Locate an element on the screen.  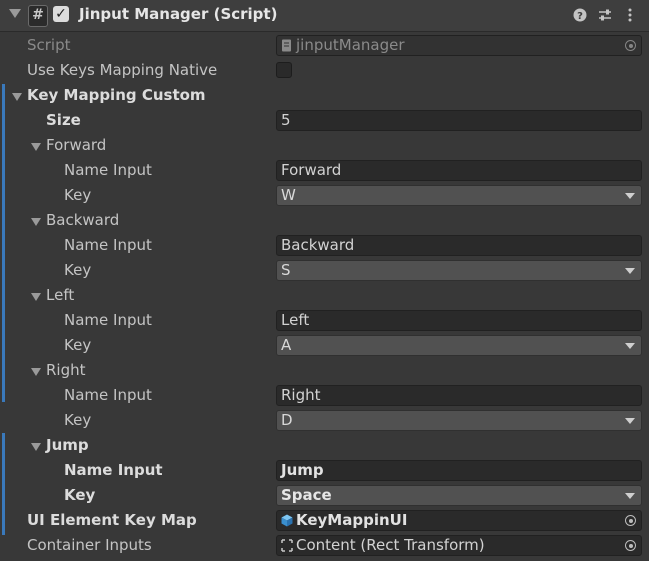
key-dropdown: S is located at coordinates (459, 270).